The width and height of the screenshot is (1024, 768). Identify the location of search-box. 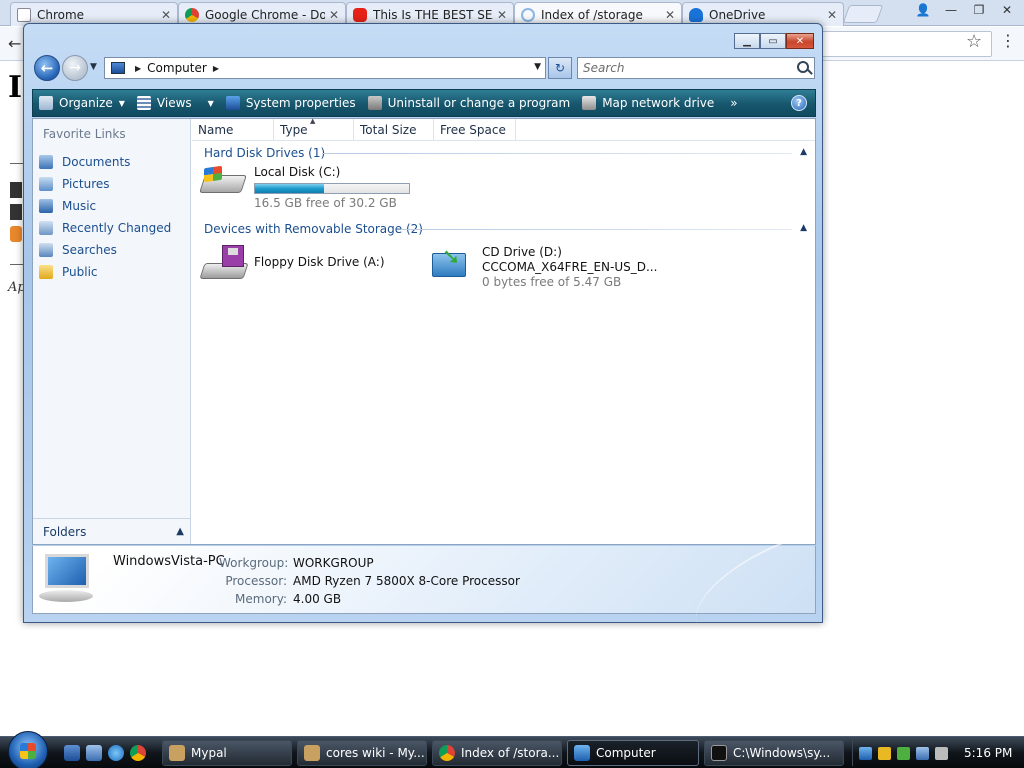
(696, 68).